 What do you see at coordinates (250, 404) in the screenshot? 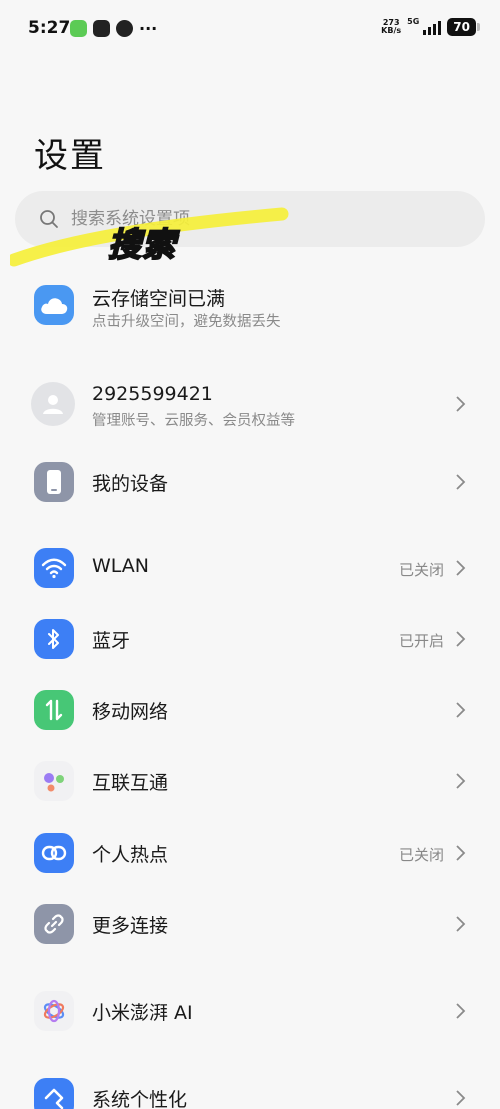
I see `account-row: 2925599421 管理账号、云服务、会员权益等` at bounding box center [250, 404].